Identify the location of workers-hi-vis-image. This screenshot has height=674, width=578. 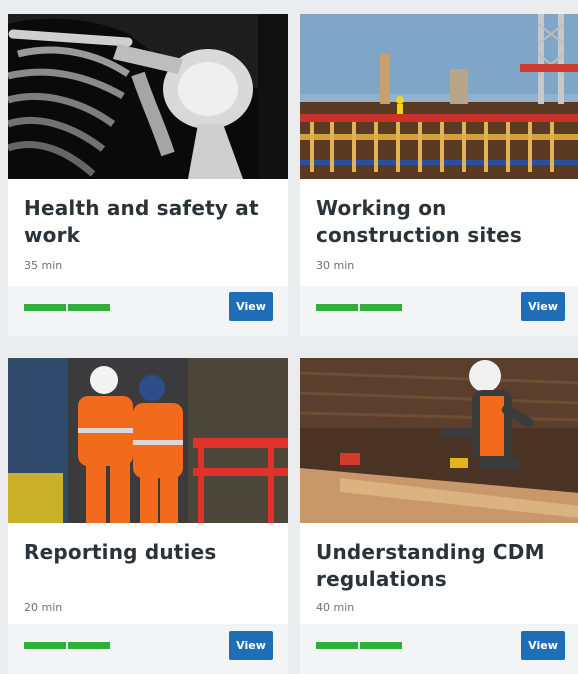
(148, 440).